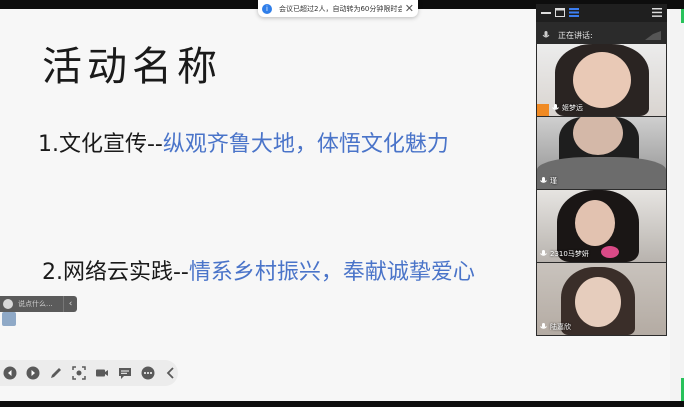 The image size is (684, 407). Describe the element at coordinates (70, 304) in the screenshot. I see `chevron-left-icon: ‹` at that location.